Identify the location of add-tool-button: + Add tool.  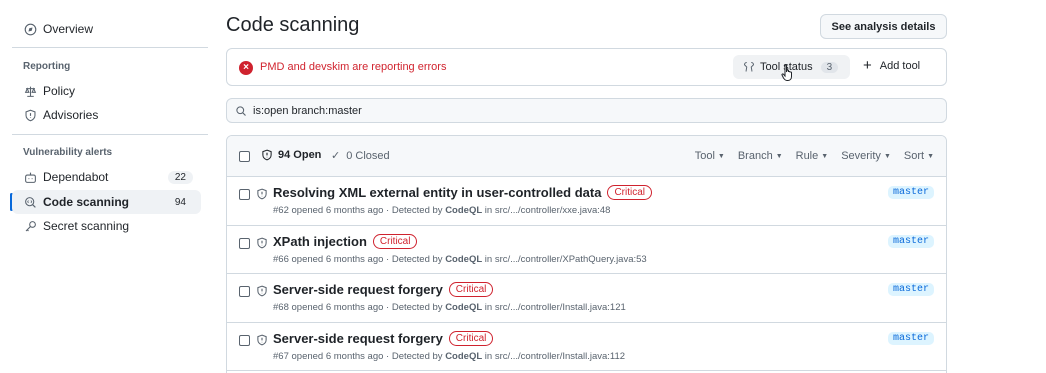
(892, 65).